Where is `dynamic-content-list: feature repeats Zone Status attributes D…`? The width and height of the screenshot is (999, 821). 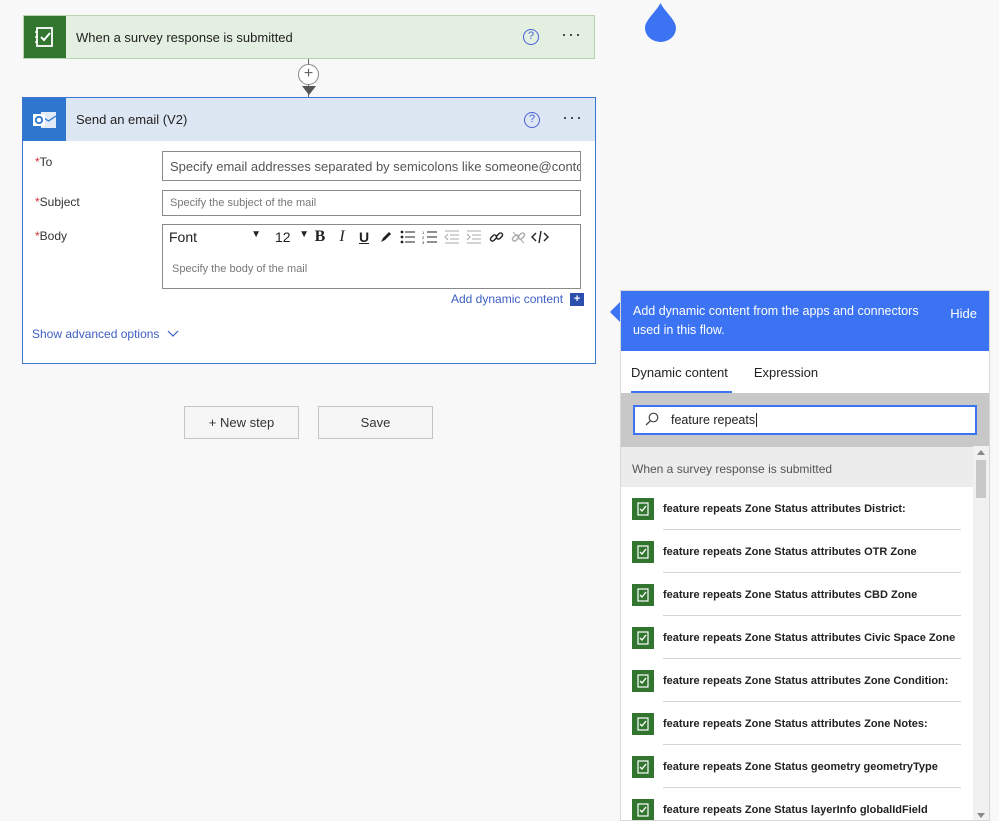
dynamic-content-list: feature repeats Zone Status attributes D… is located at coordinates (805, 653).